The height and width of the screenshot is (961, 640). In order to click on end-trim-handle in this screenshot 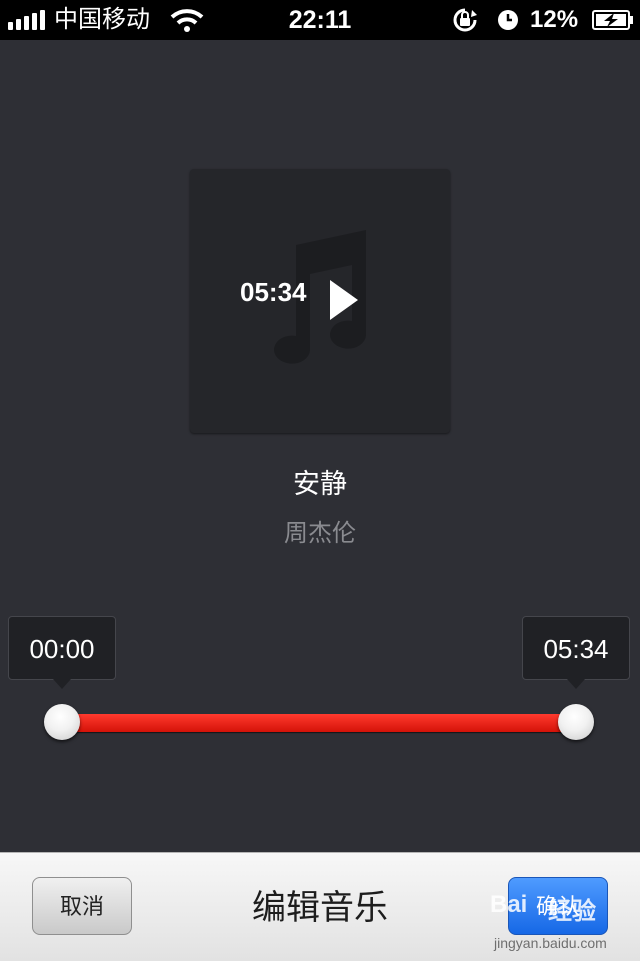, I will do `click(576, 722)`.